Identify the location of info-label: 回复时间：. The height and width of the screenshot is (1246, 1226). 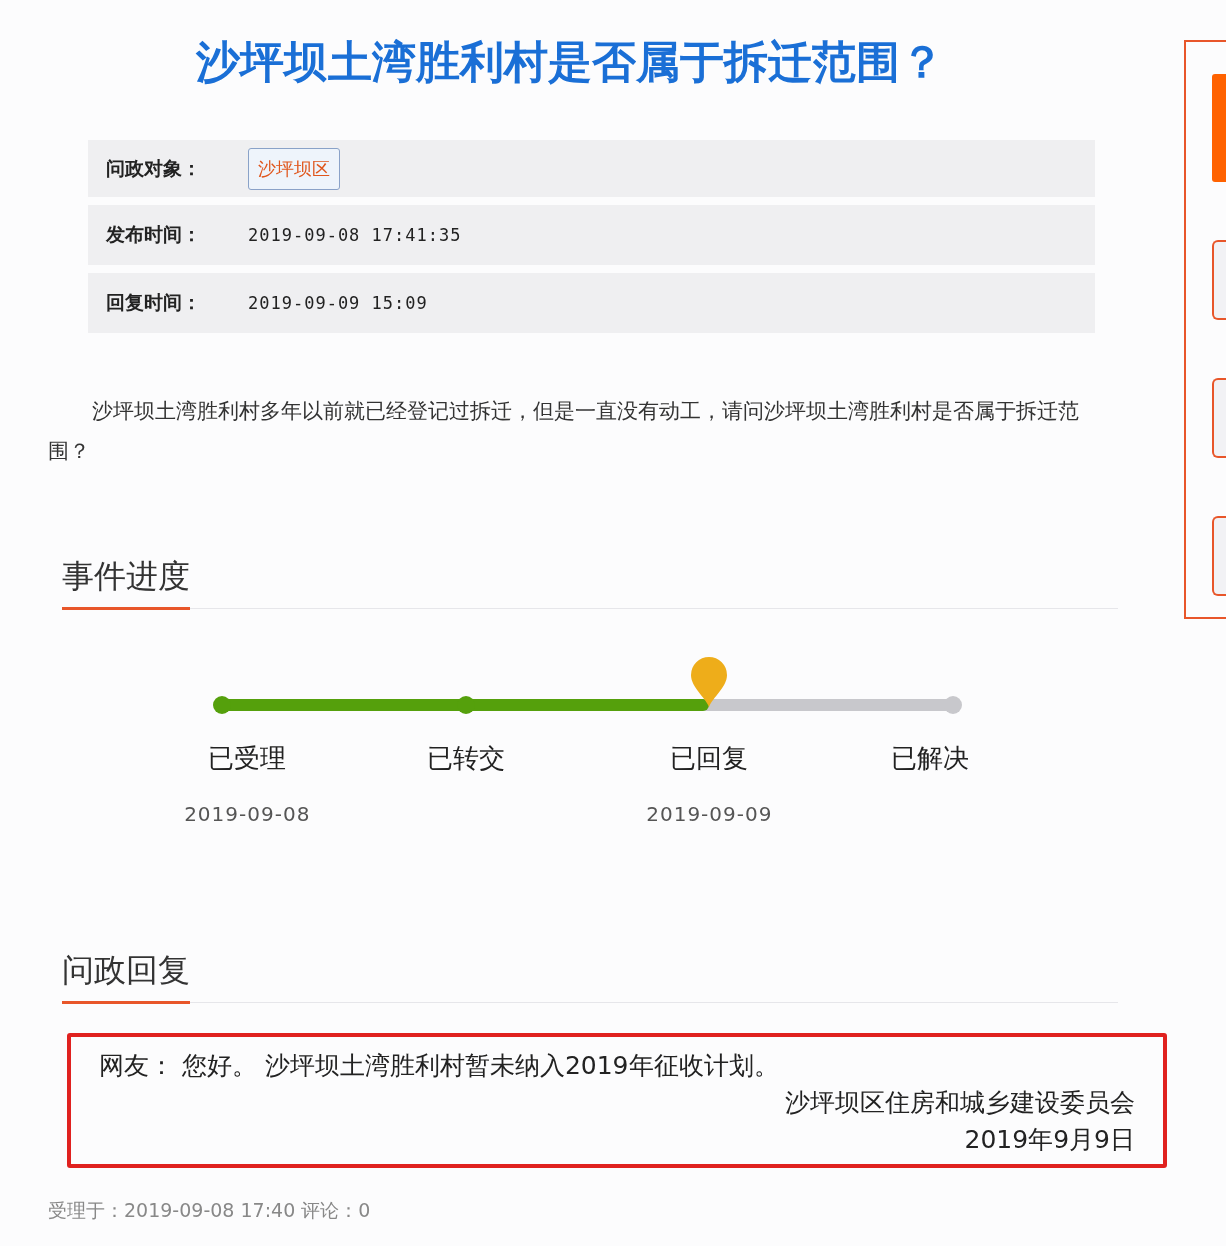
(154, 302).